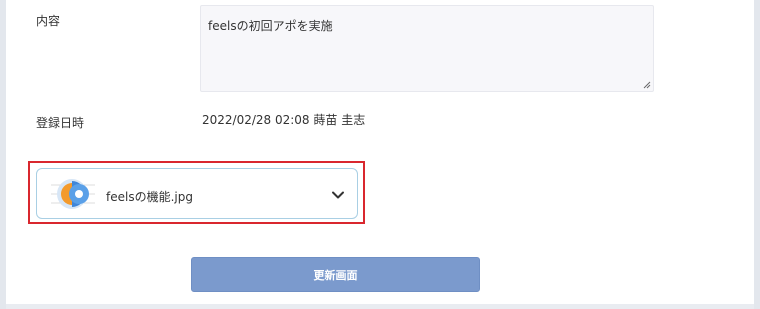  I want to click on registered-label: 登録日時, so click(60, 123).